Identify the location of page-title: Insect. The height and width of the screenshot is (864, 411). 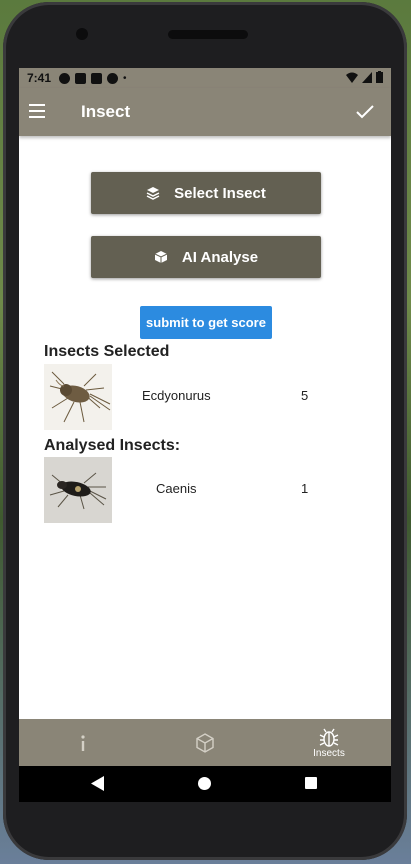
(106, 111).